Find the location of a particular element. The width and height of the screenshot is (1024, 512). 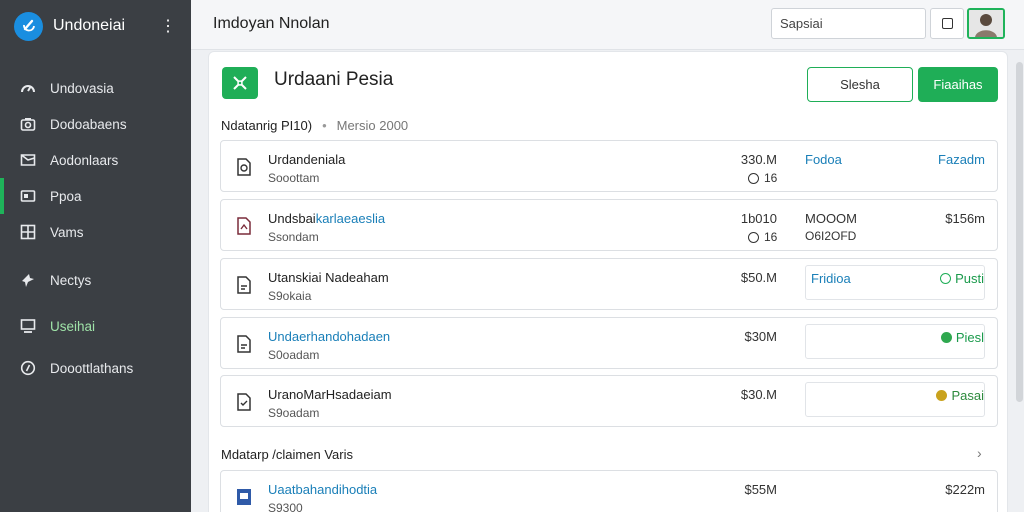

item-size: $50.M is located at coordinates (758, 277).